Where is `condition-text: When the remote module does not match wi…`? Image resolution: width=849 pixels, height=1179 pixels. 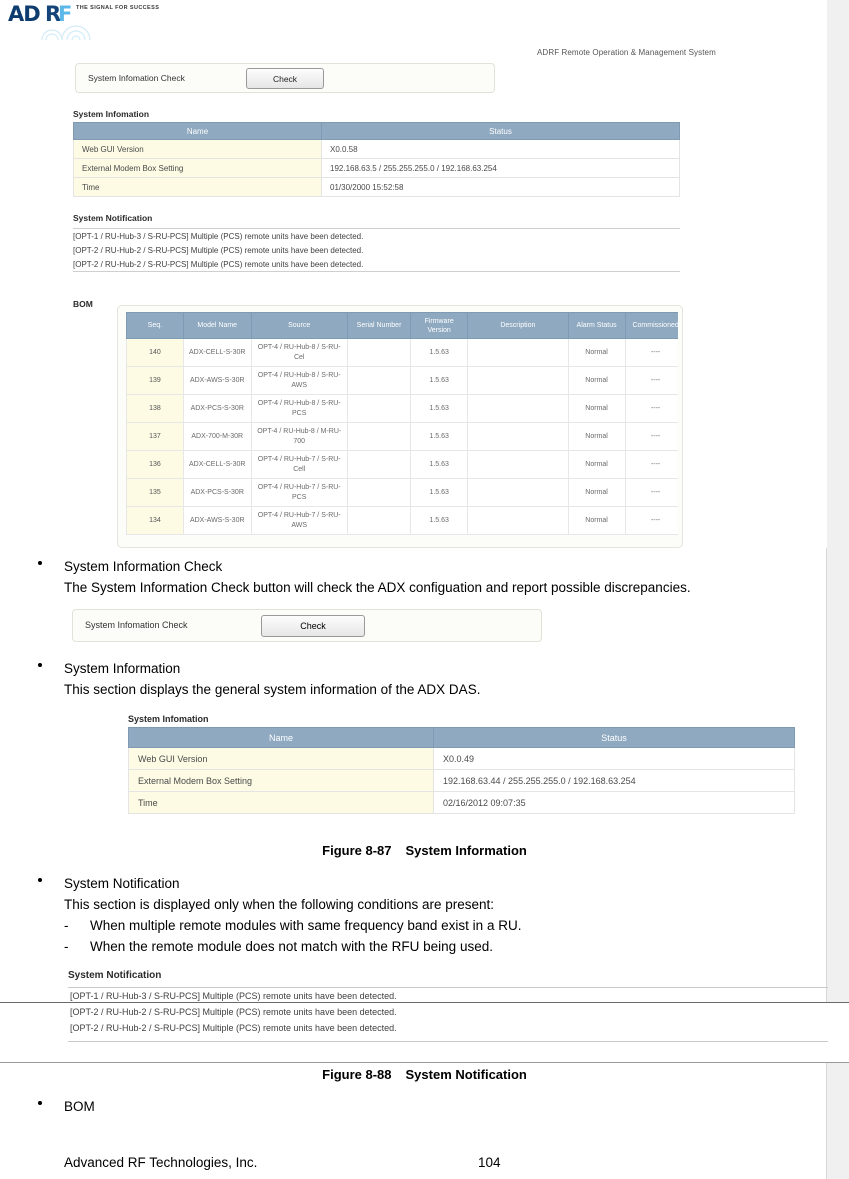
condition-text: When the remote module does not match wi… is located at coordinates (291, 946).